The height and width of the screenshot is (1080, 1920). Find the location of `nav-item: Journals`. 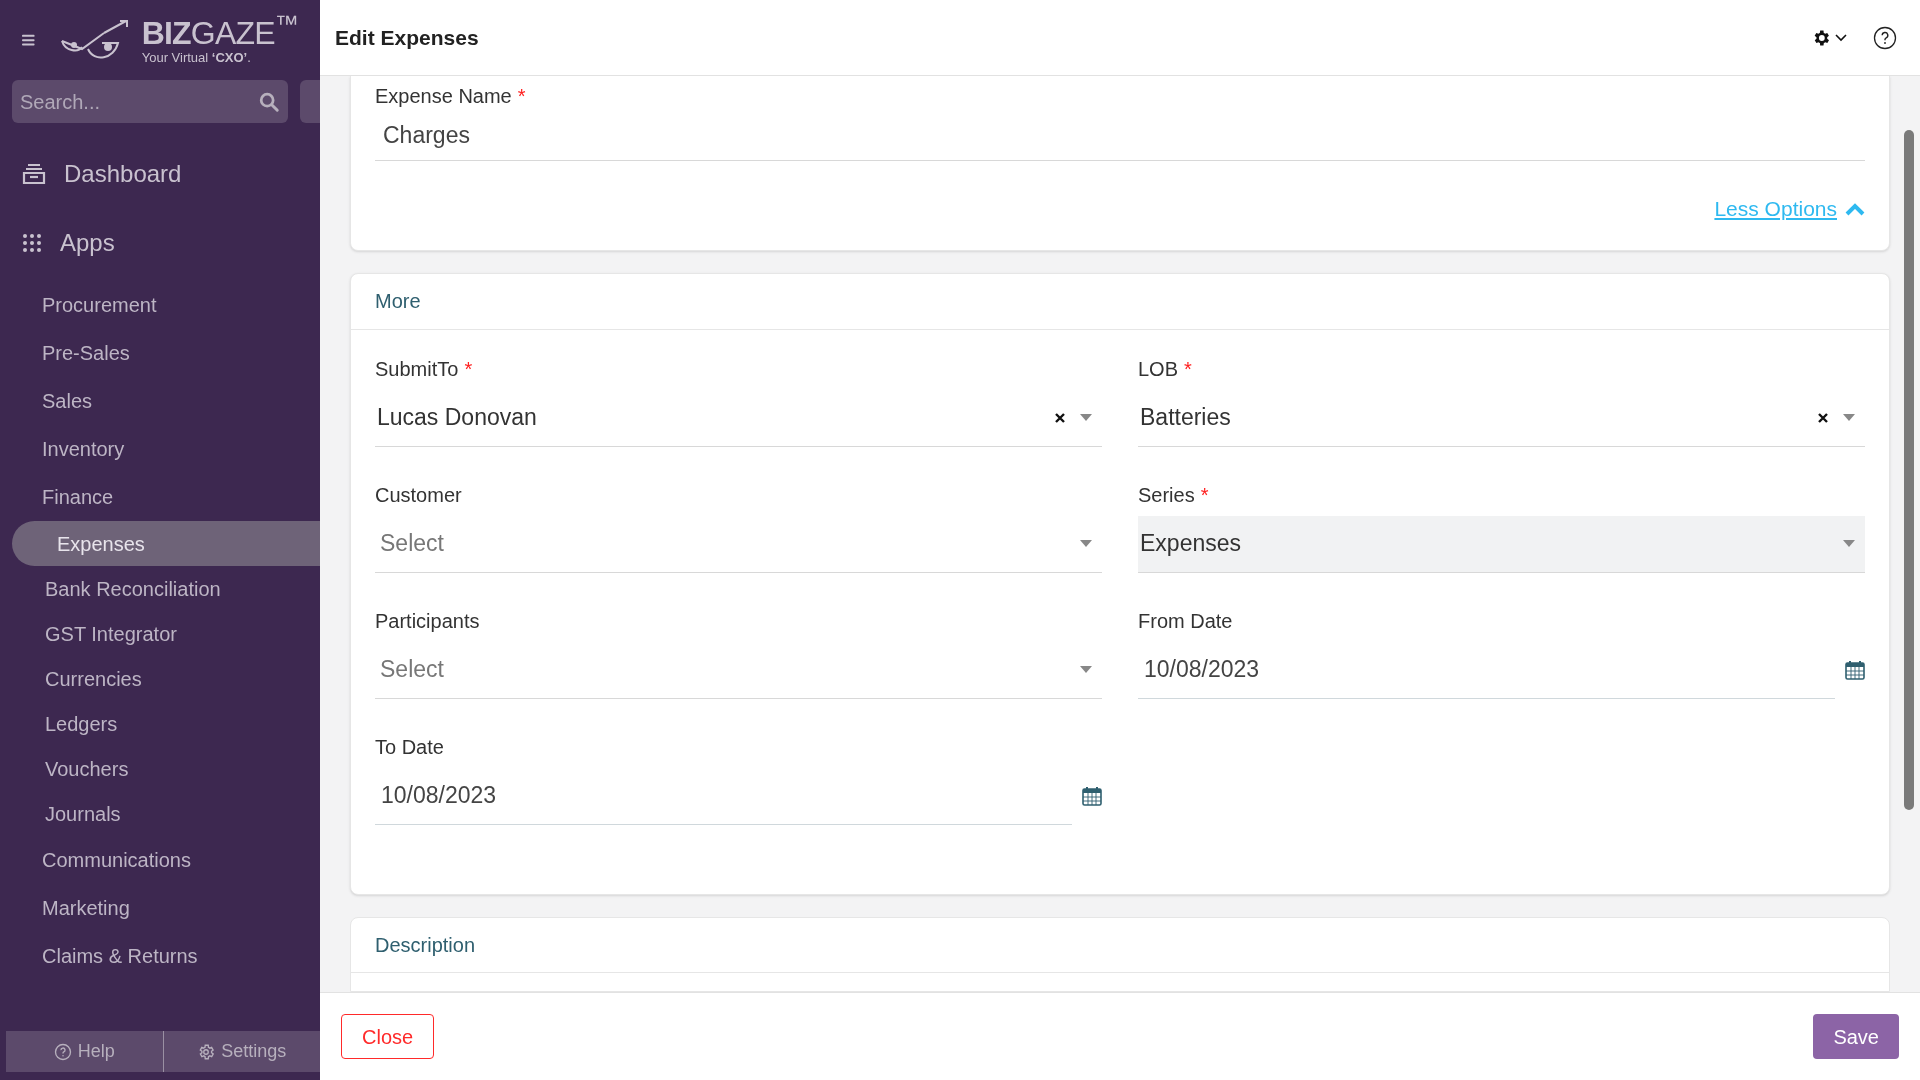

nav-item: Journals is located at coordinates (160, 813).